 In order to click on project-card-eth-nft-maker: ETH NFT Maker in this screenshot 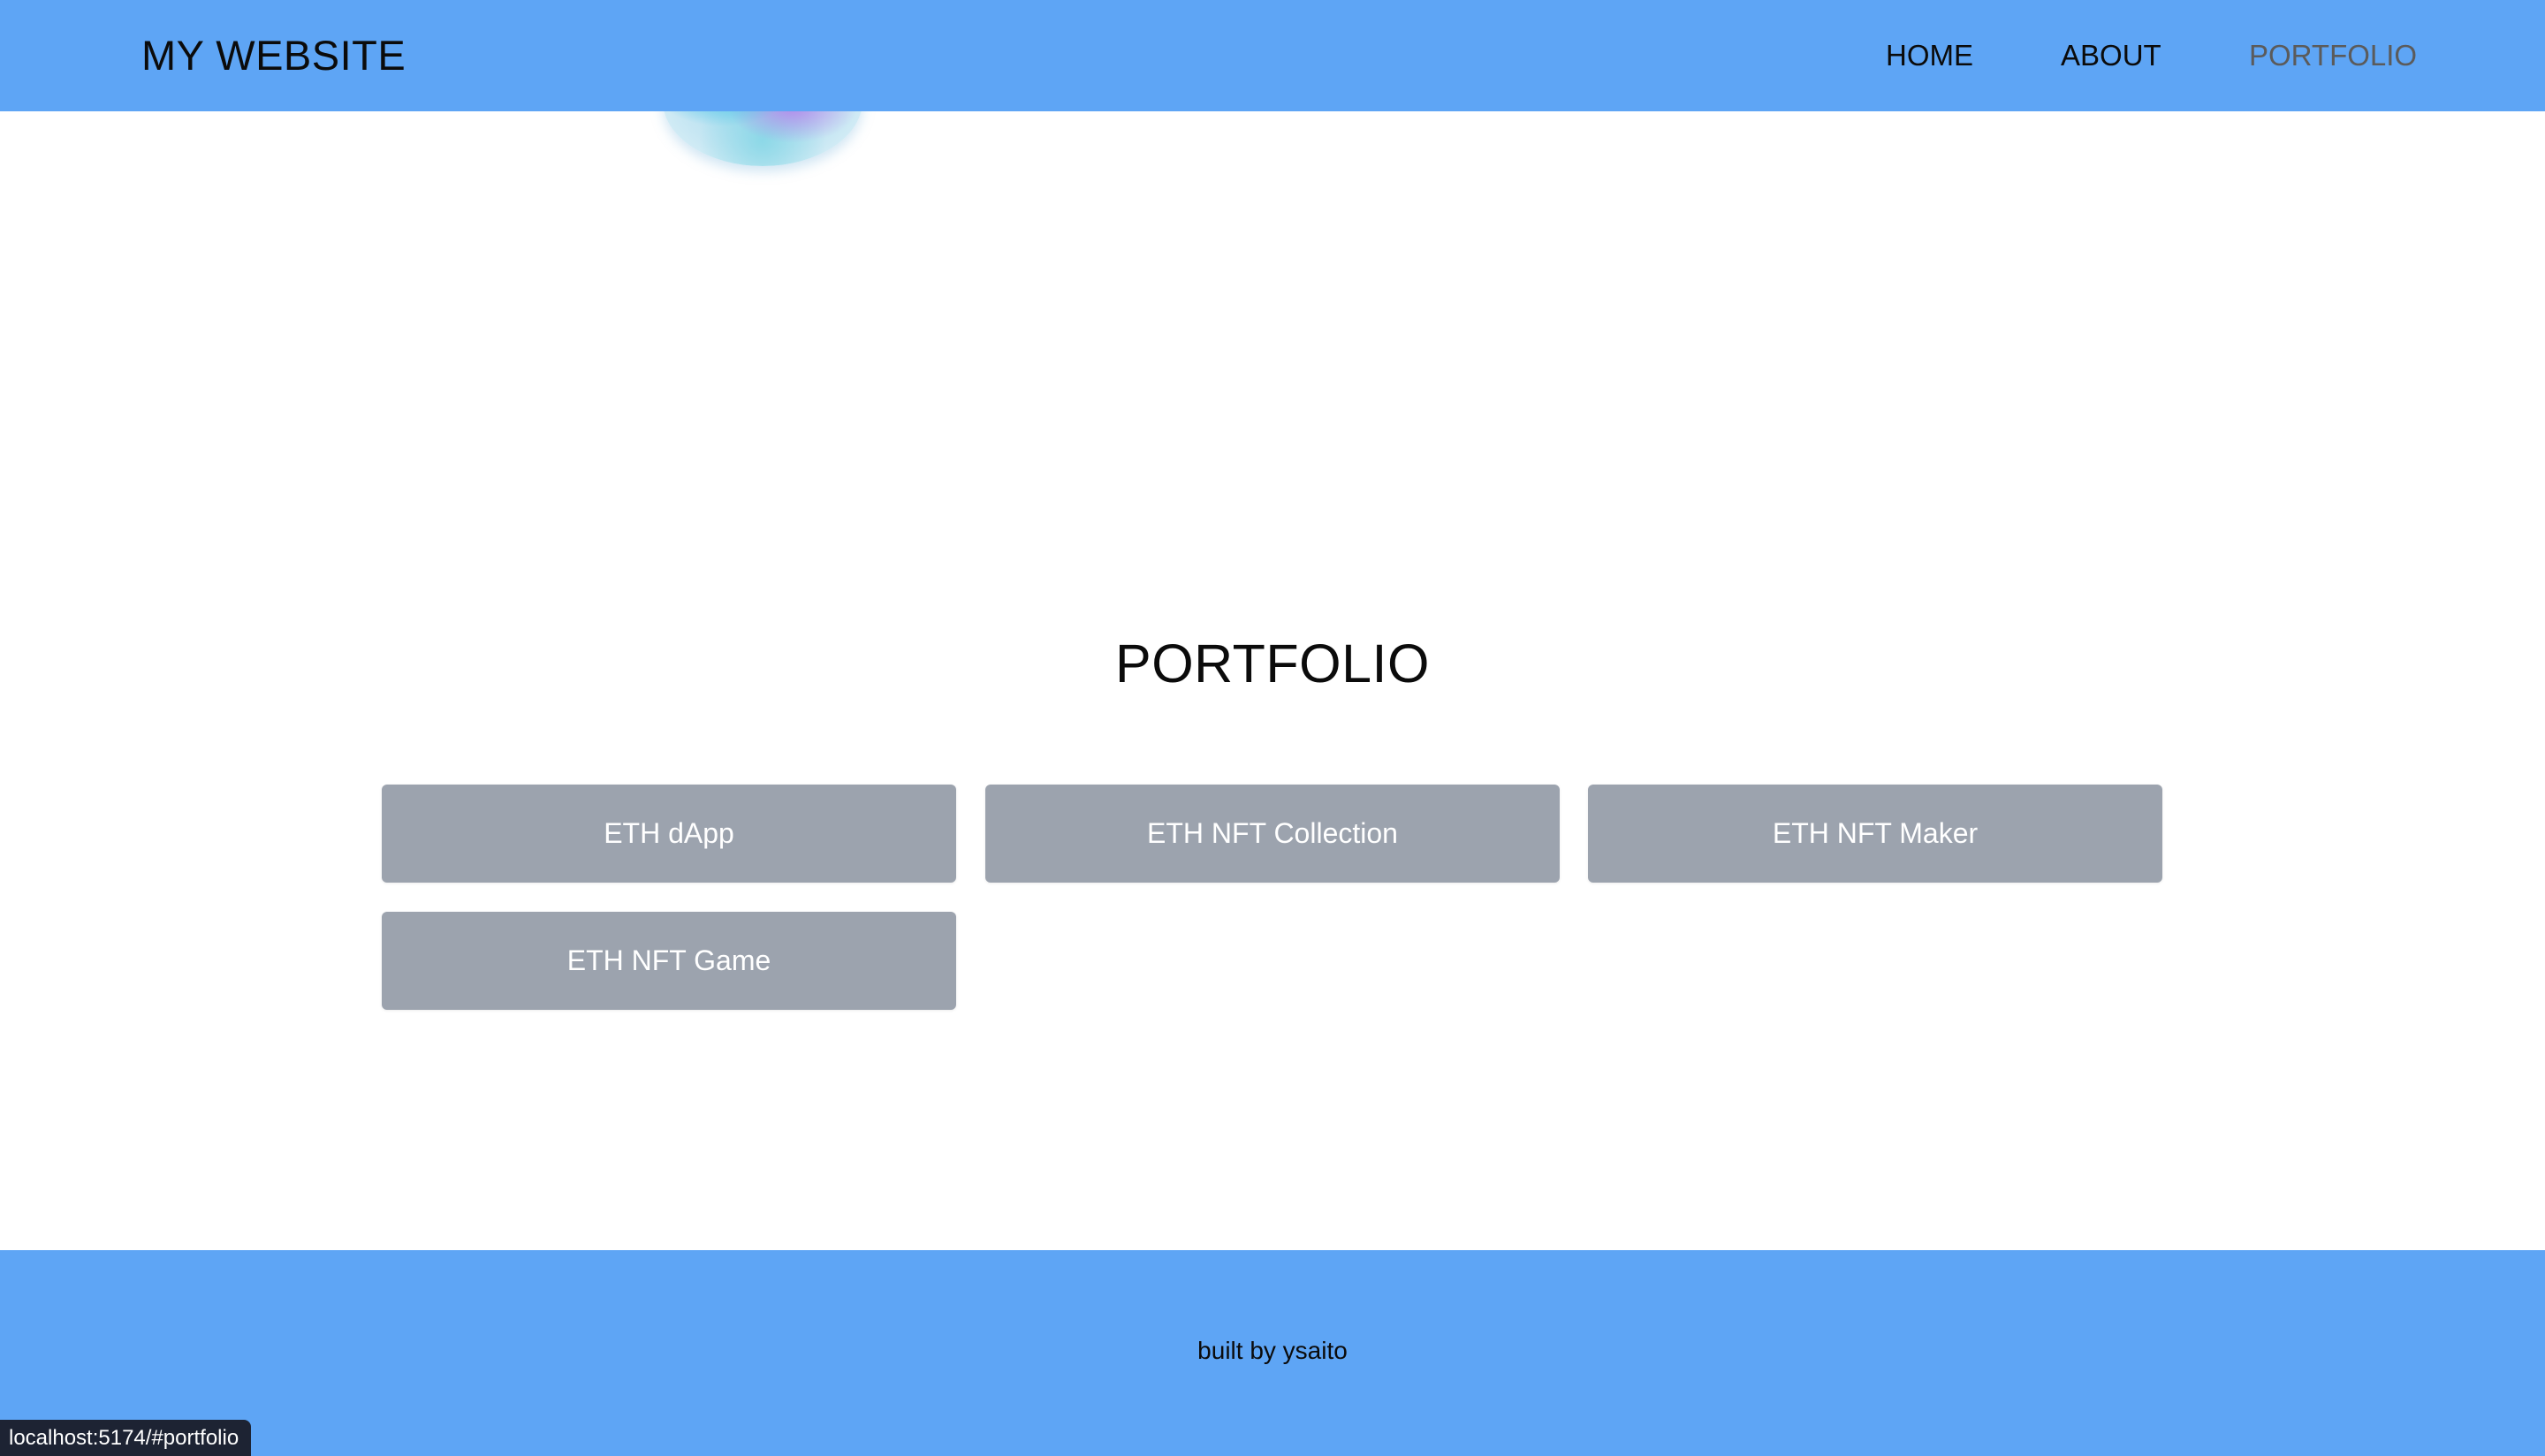, I will do `click(1875, 834)`.